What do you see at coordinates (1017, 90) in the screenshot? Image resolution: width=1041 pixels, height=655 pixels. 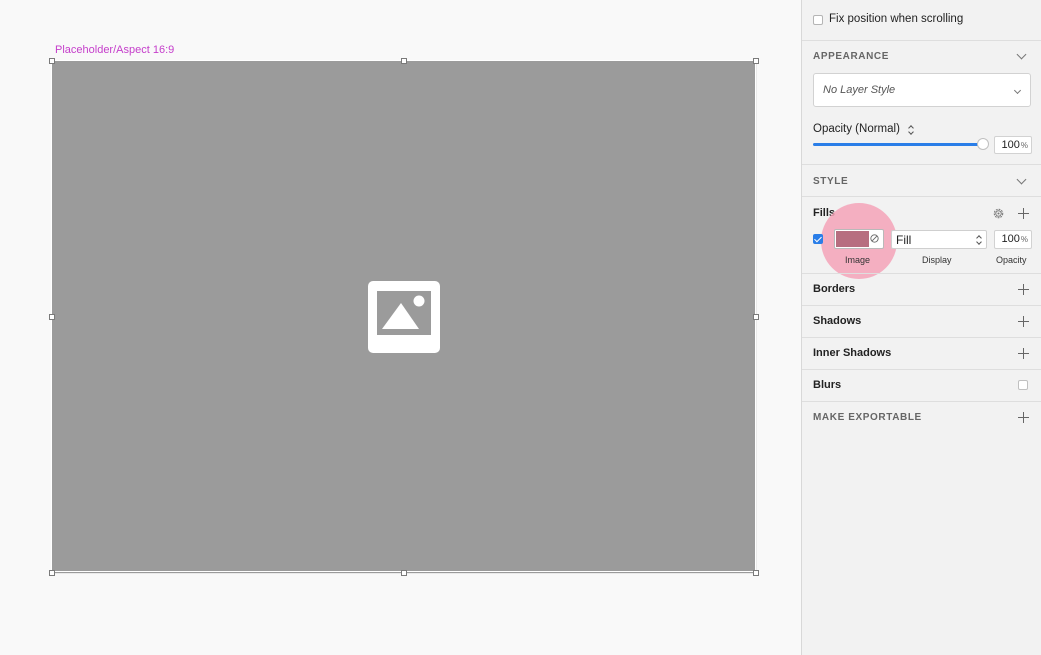 I see `chevron-down-icon` at bounding box center [1017, 90].